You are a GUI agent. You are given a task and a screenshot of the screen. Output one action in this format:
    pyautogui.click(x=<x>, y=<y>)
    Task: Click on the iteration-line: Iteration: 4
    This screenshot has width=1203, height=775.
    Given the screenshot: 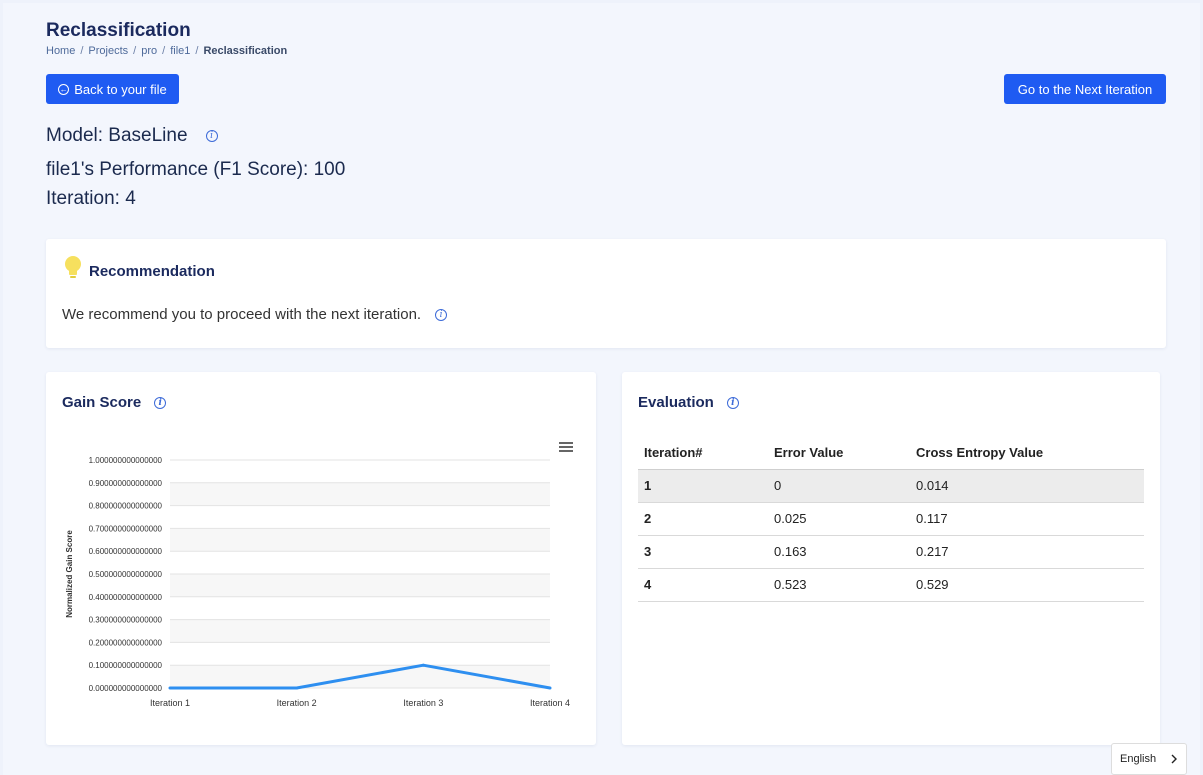 What is the action you would take?
    pyautogui.click(x=91, y=199)
    